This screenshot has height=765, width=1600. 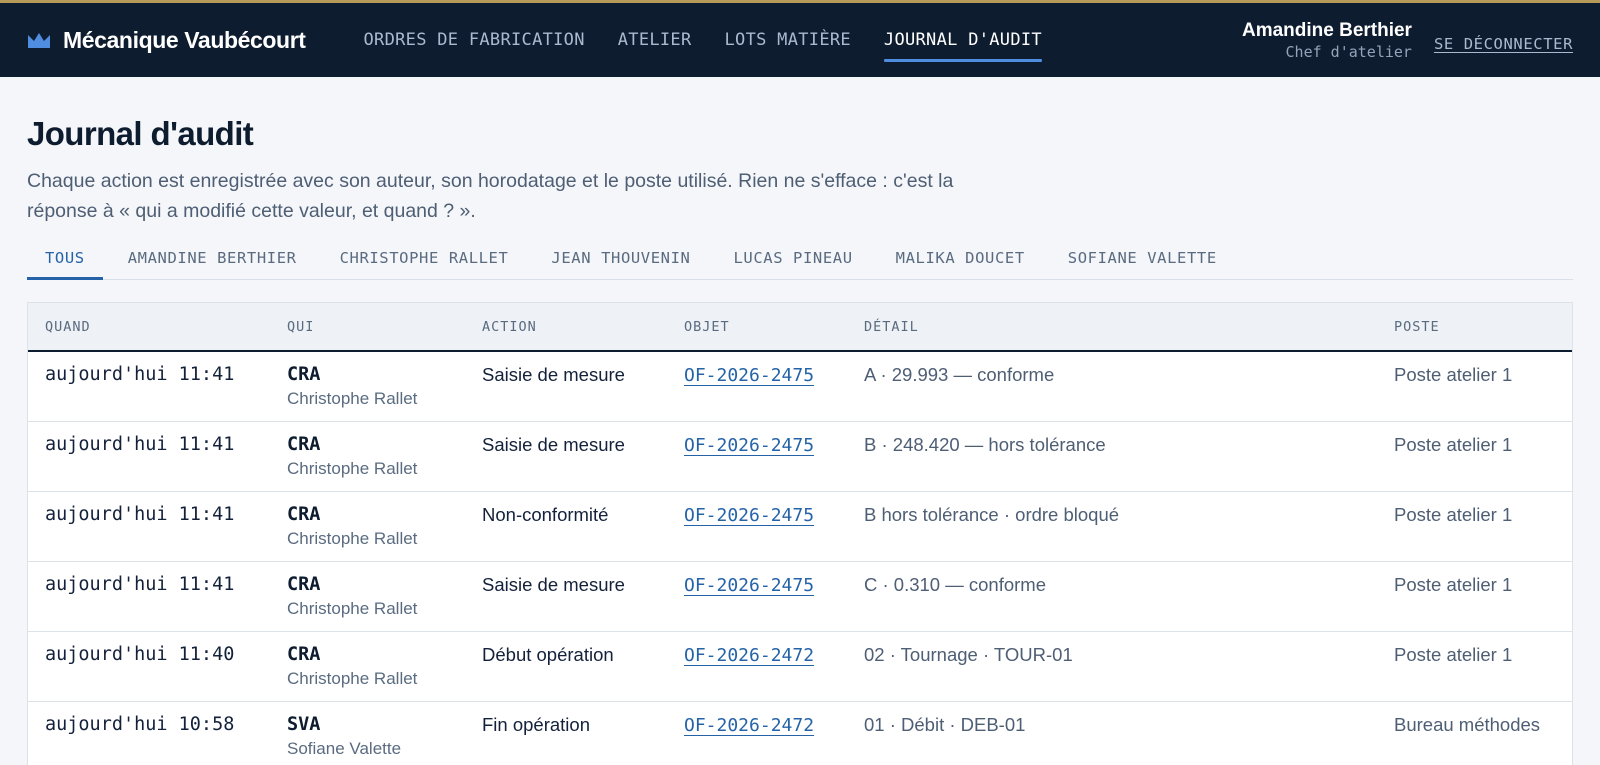 What do you see at coordinates (367, 327) in the screenshot?
I see `col-header-who: QUI` at bounding box center [367, 327].